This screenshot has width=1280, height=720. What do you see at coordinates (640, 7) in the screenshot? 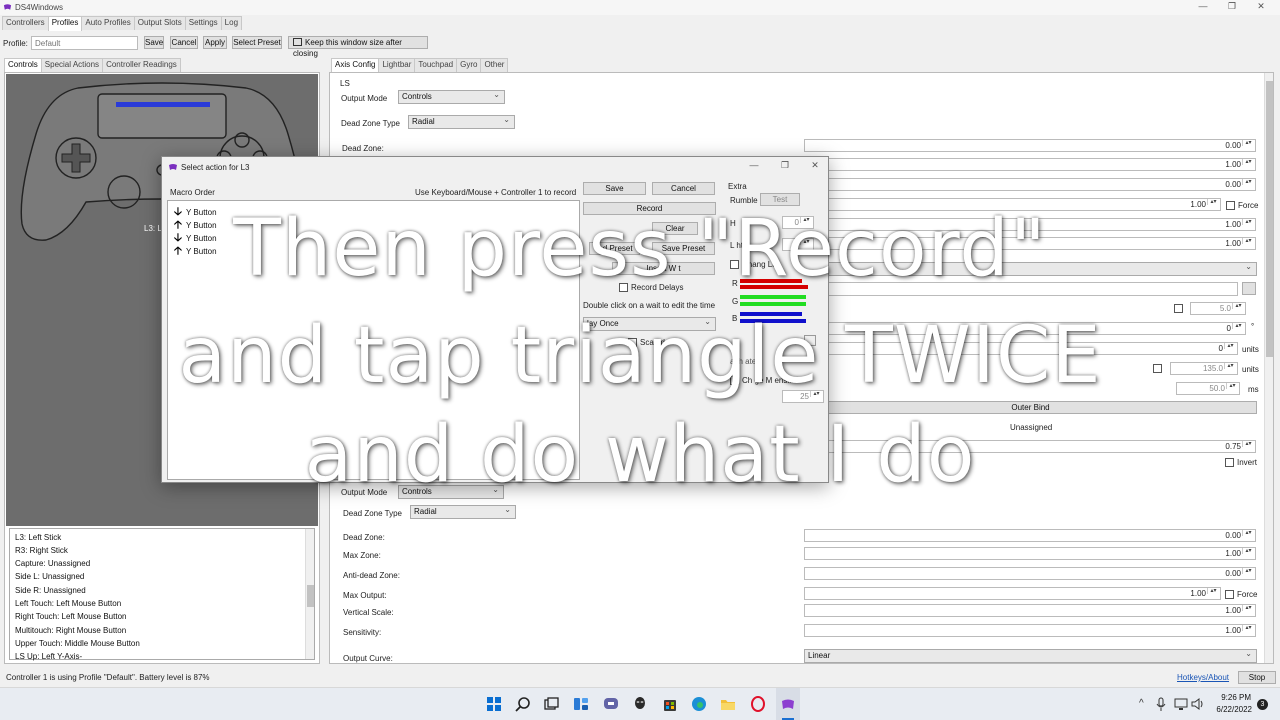
I see `title-bar: DS4Windows — ❐ ✕` at bounding box center [640, 7].